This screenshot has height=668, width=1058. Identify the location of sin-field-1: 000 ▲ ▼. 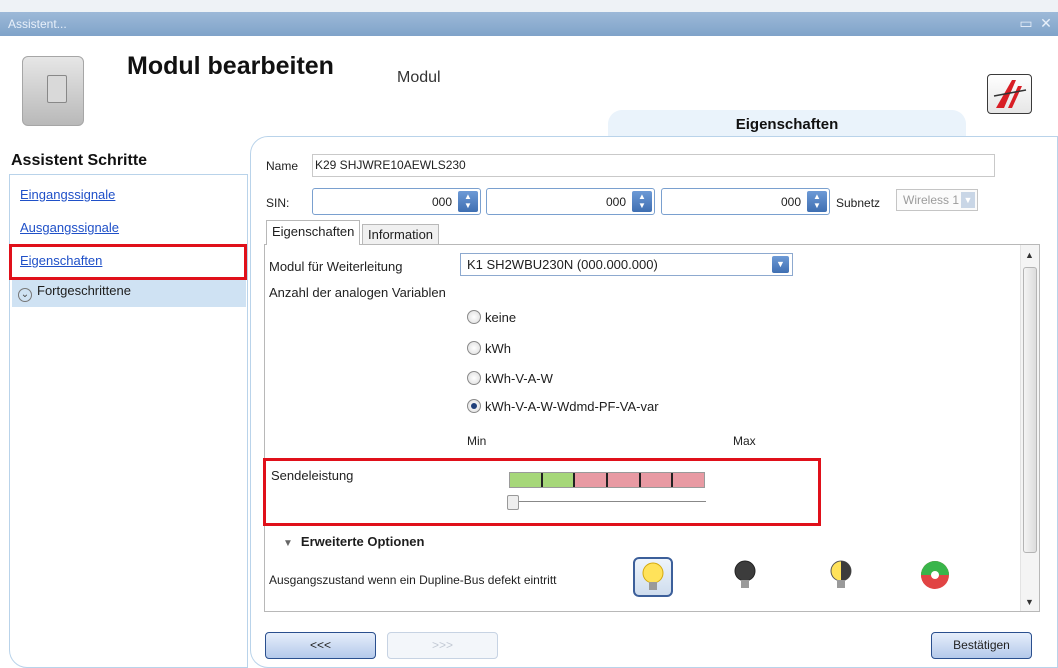
(396, 201).